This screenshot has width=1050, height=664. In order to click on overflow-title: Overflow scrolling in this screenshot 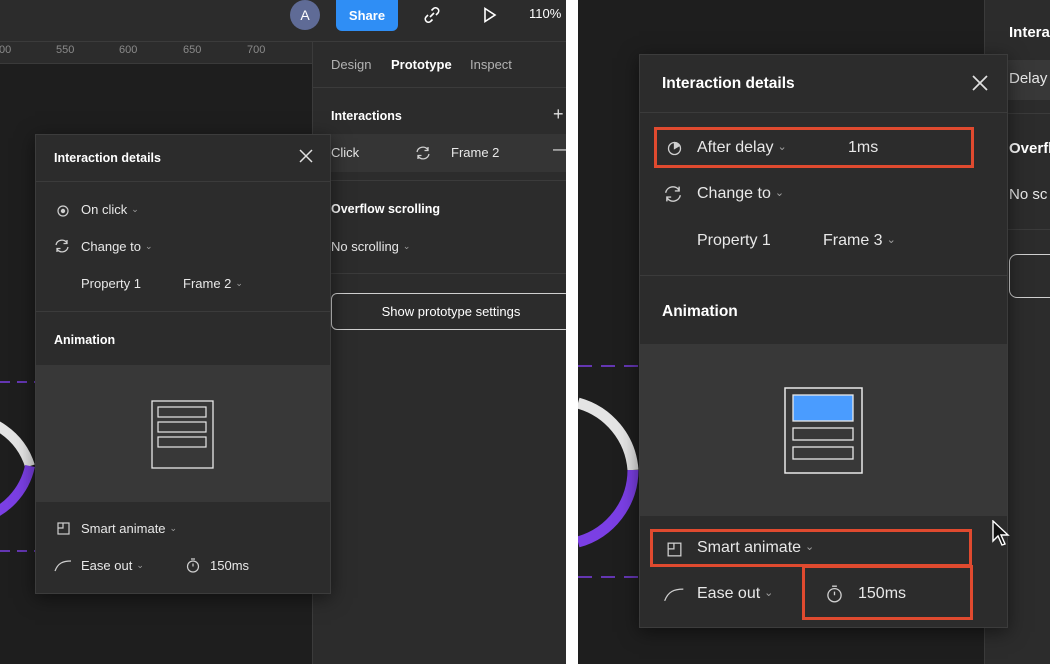, I will do `click(386, 209)`.